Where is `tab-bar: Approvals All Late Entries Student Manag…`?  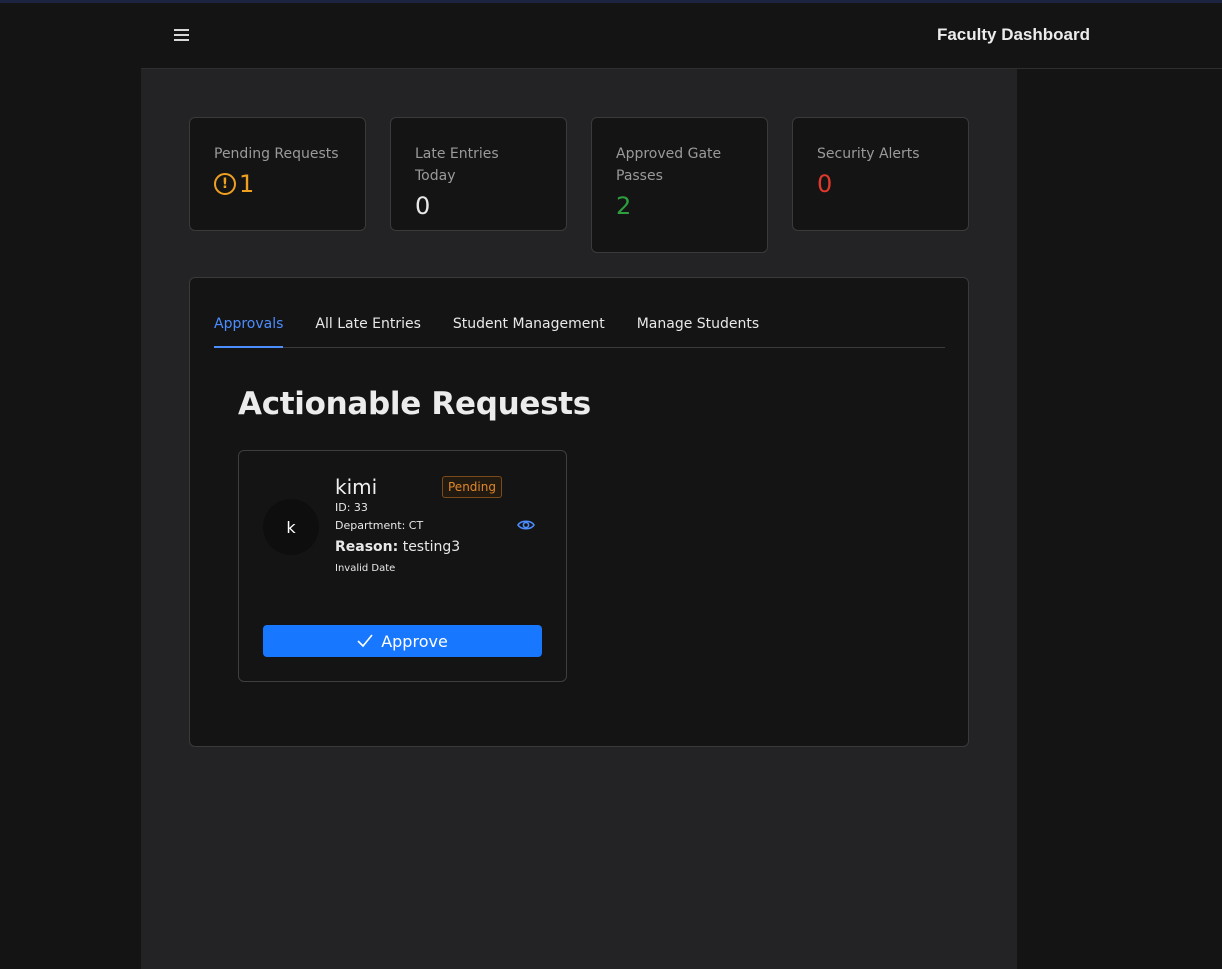 tab-bar: Approvals All Late Entries Student Manag… is located at coordinates (579, 328).